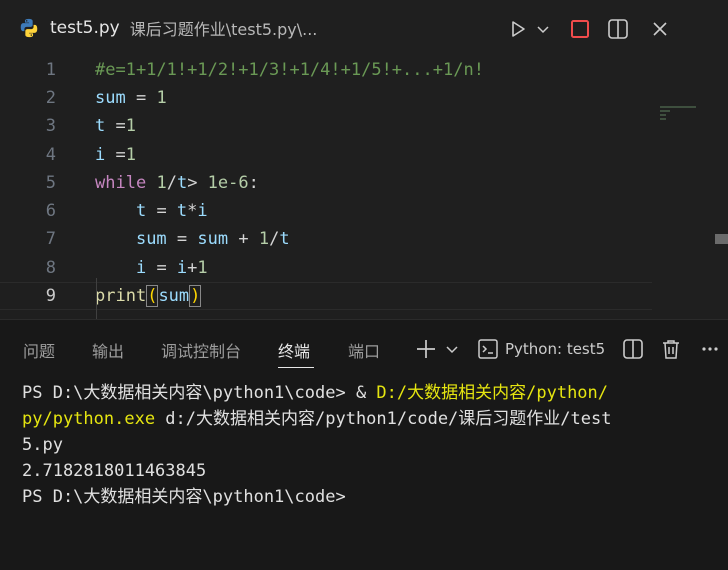 The image size is (728, 570). I want to click on panel-actions: Python: test5, so click(569, 349).